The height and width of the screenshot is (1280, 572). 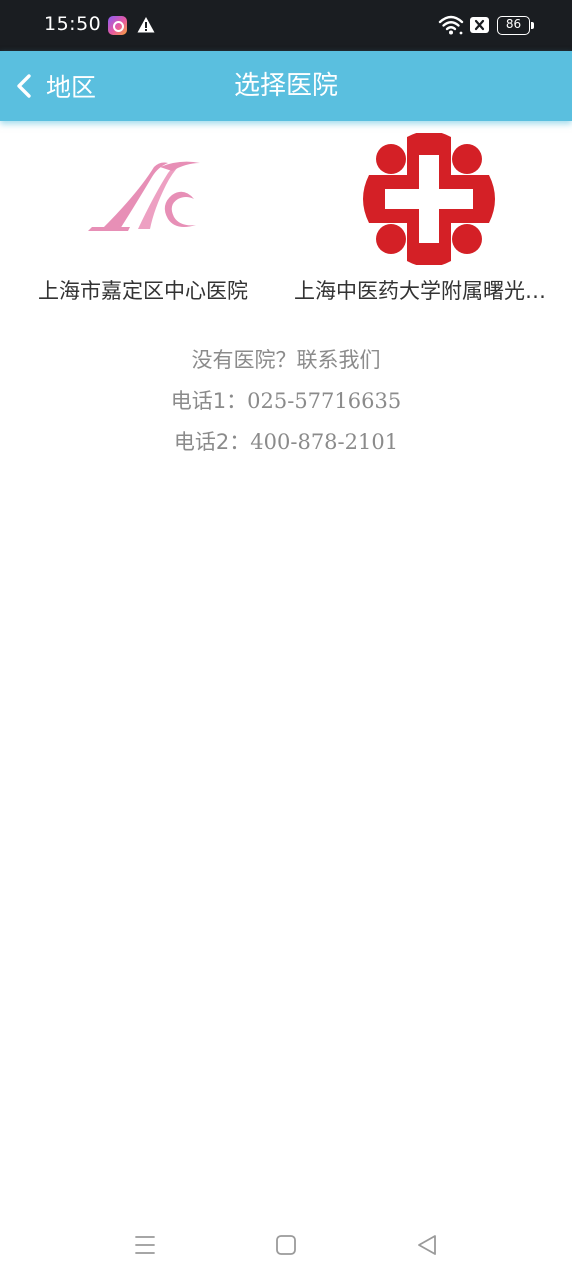 I want to click on phone-2-label: 电话2：, so click(x=212, y=442).